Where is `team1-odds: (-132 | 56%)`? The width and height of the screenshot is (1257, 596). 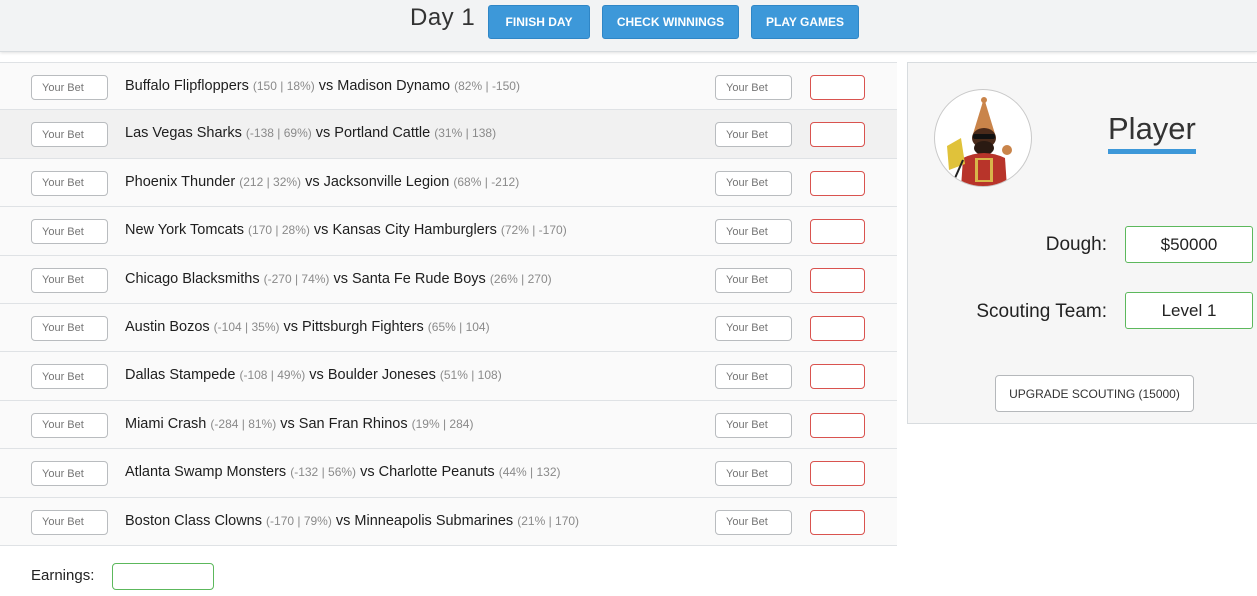
team1-odds: (-132 | 56%) is located at coordinates (323, 472).